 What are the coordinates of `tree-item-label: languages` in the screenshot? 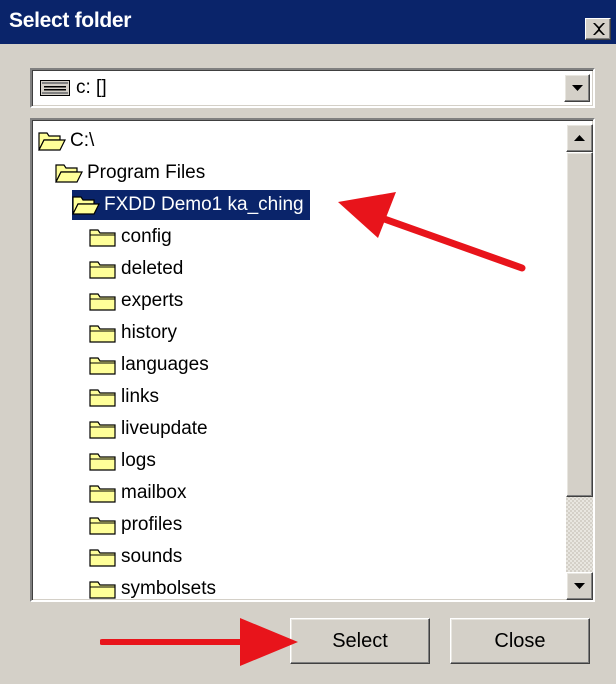 It's located at (165, 364).